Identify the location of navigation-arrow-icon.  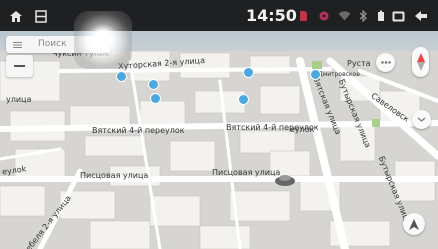
(414, 224).